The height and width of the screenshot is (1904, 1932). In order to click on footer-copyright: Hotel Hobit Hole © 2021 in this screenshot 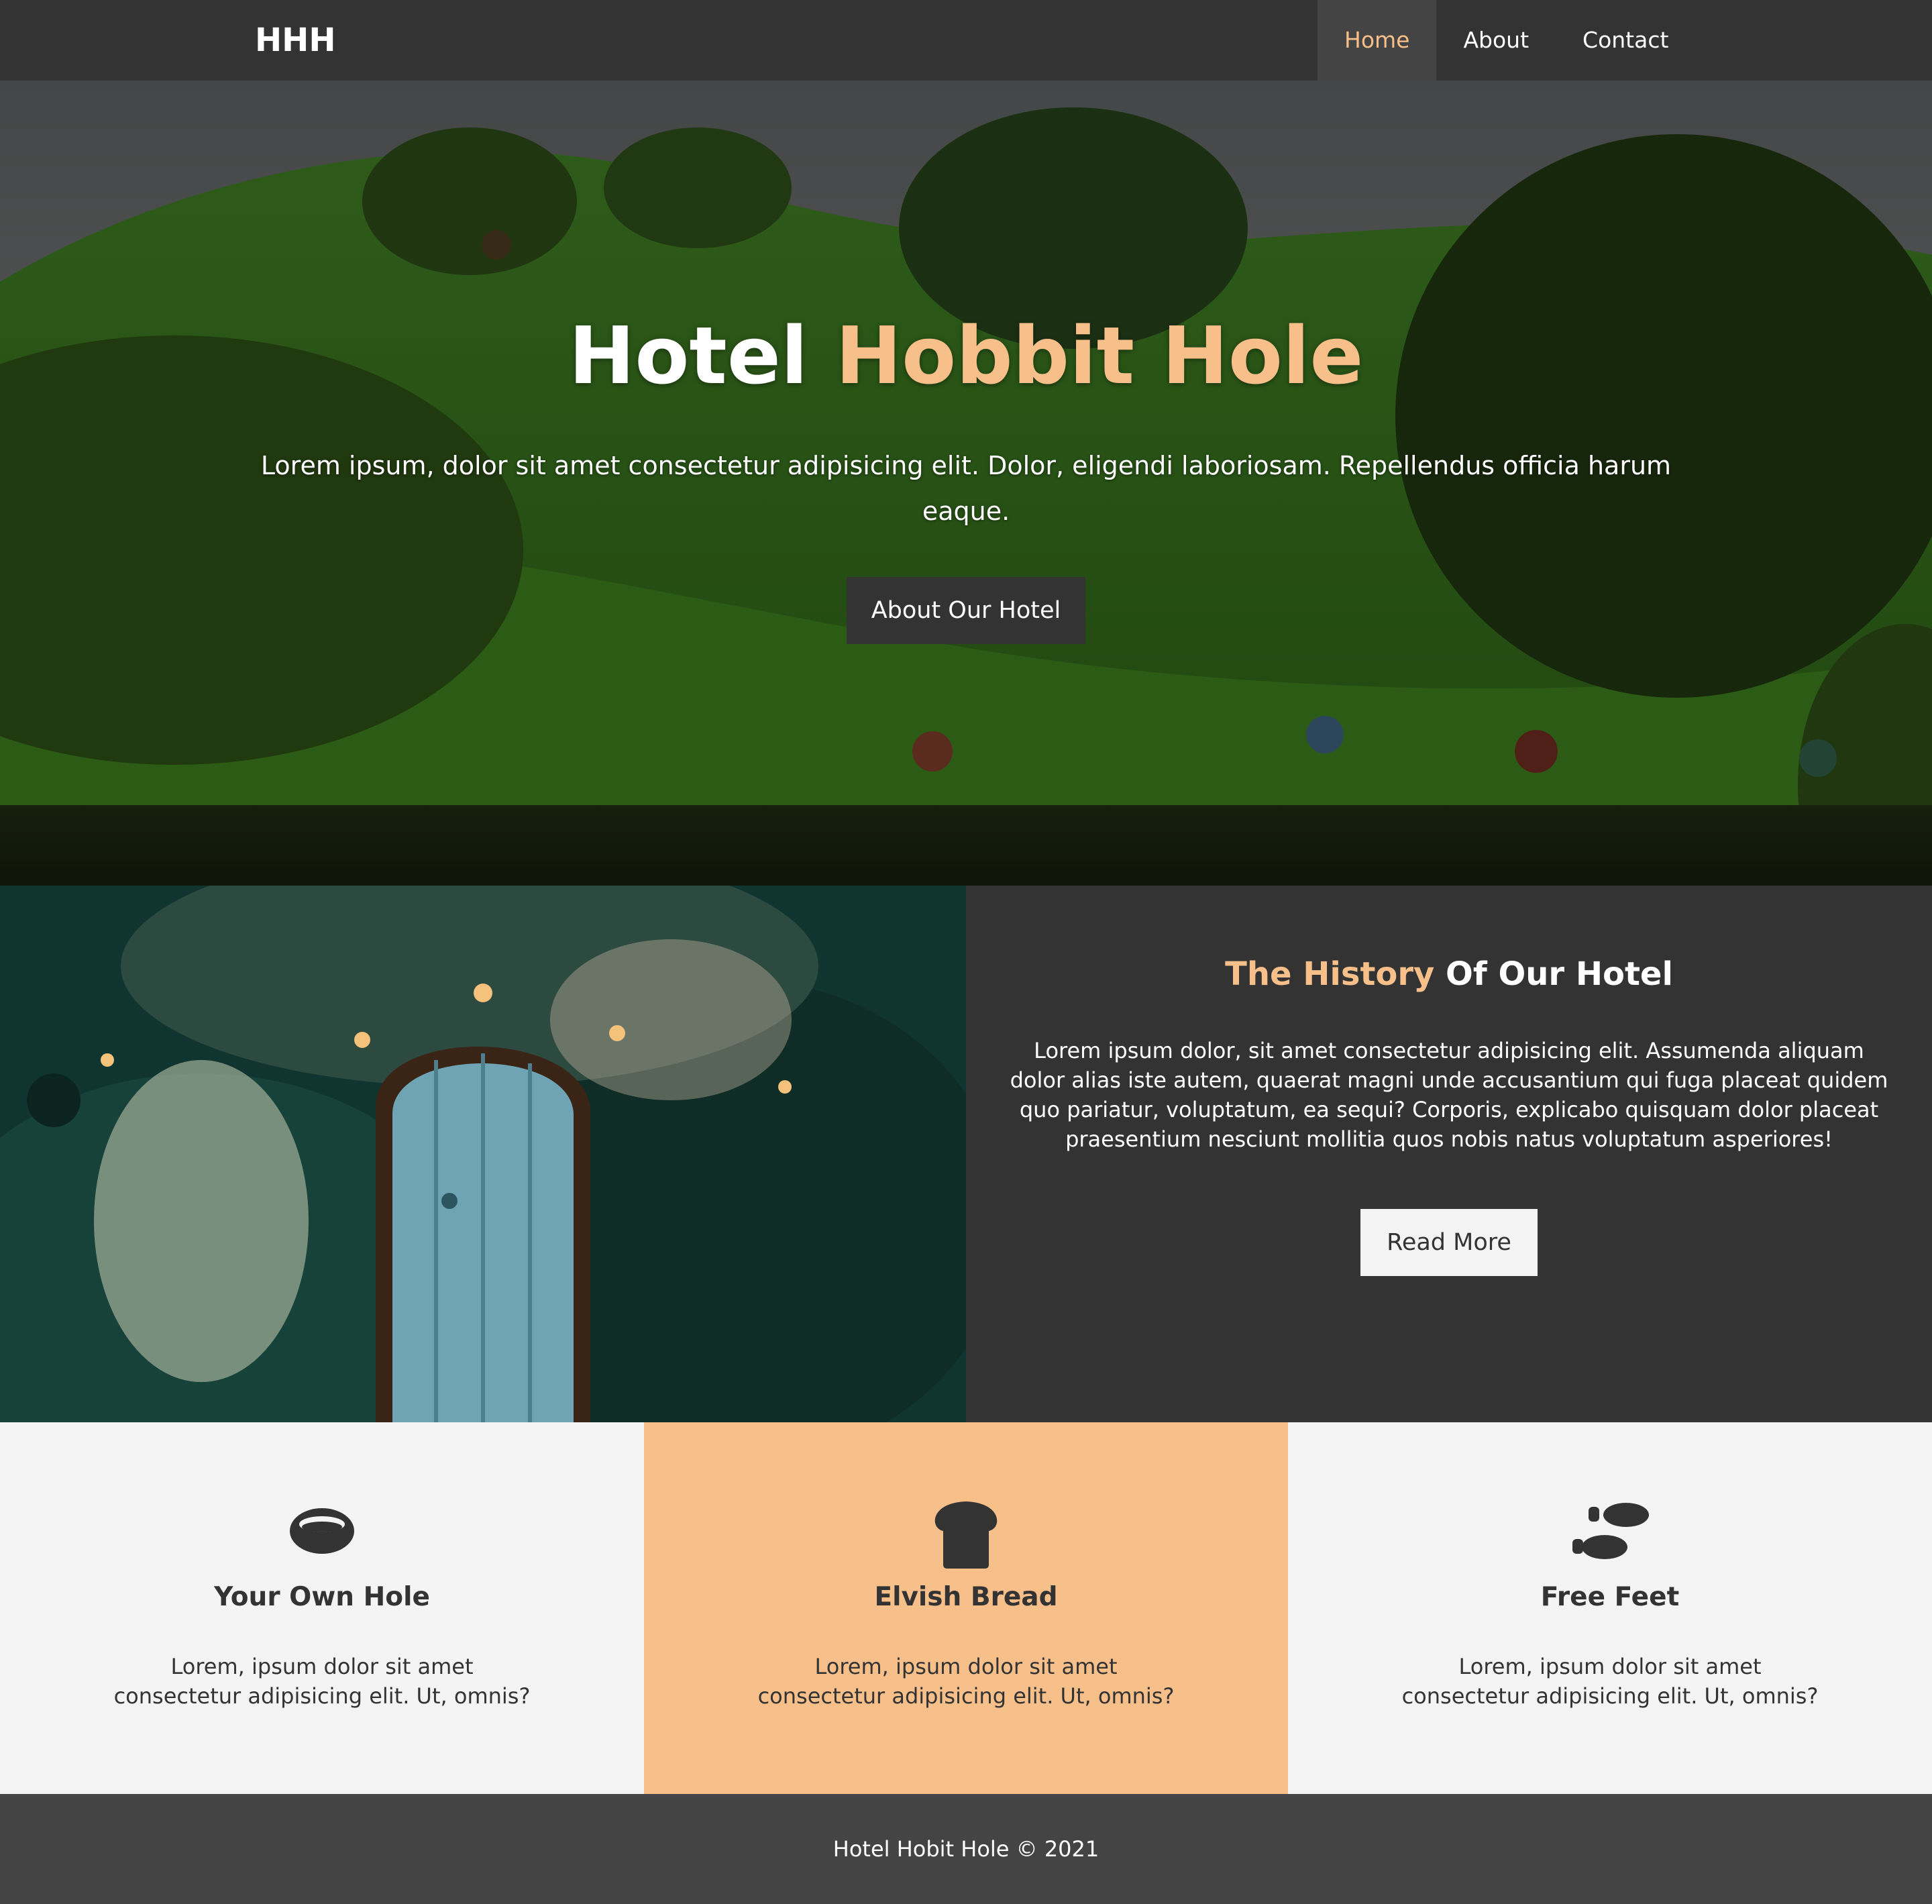, I will do `click(966, 1849)`.